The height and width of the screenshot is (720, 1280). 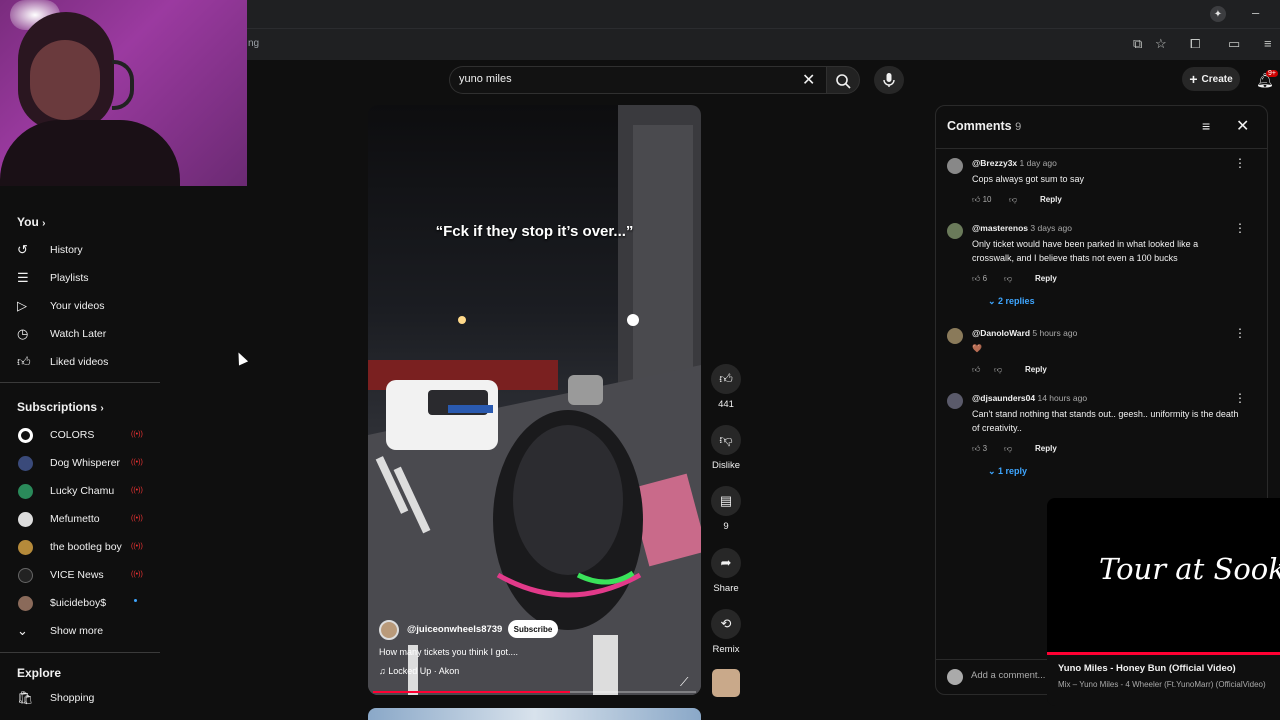 What do you see at coordinates (1022, 228) in the screenshot?
I see `comment-author: @masterenos 3 days ago` at bounding box center [1022, 228].